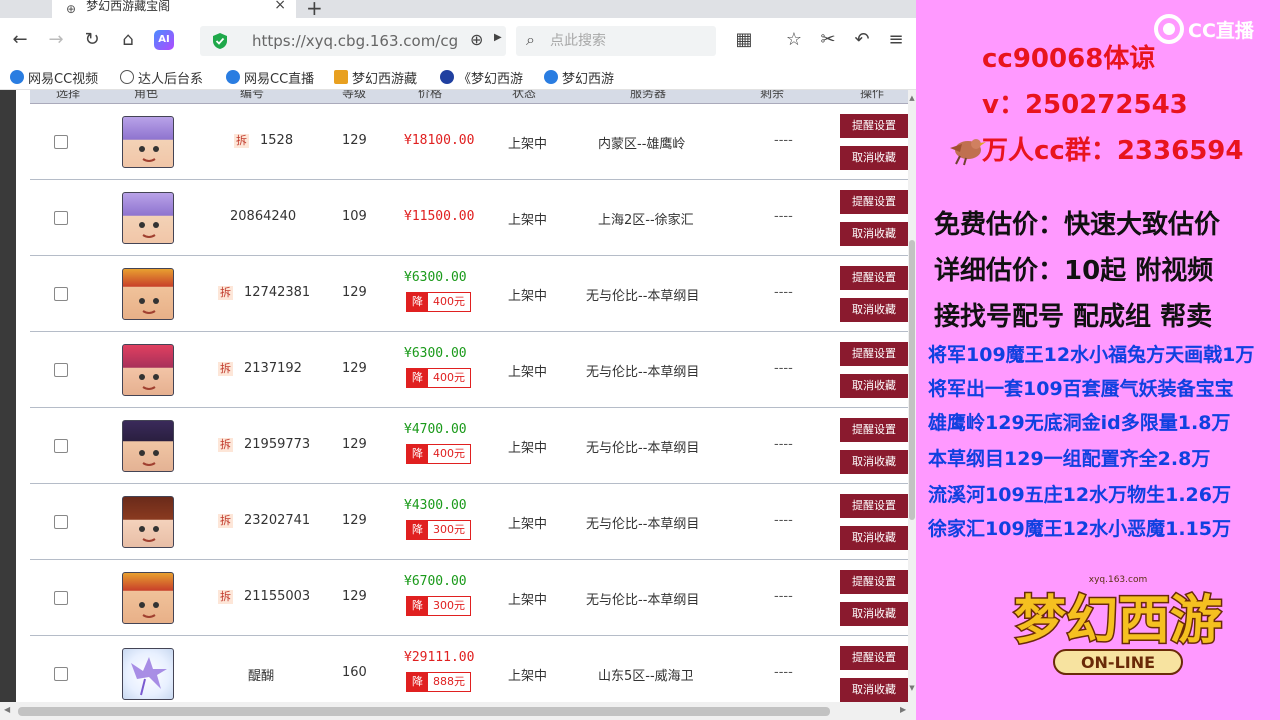  I want to click on left-sidebar, so click(8, 405).